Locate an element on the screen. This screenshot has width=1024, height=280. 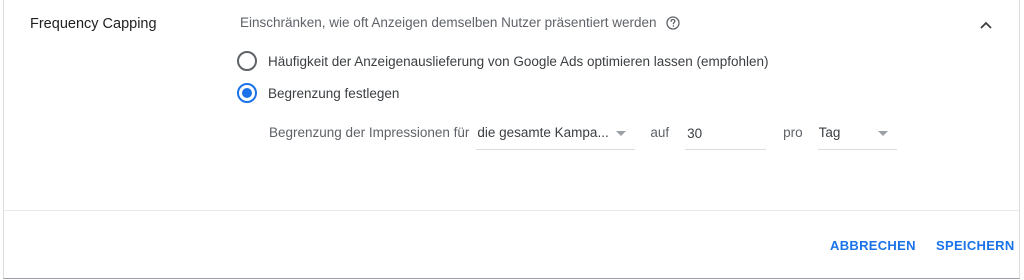
help-circle-icon is located at coordinates (673, 22).